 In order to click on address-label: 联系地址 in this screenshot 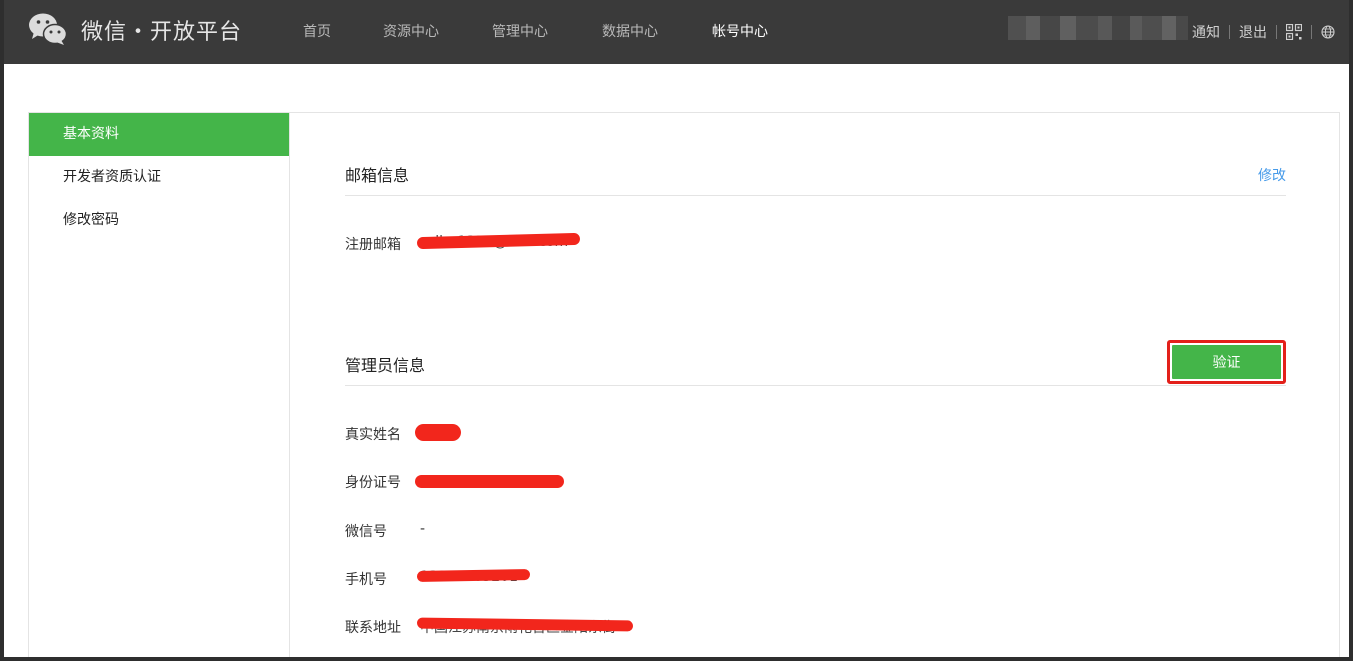, I will do `click(373, 628)`.